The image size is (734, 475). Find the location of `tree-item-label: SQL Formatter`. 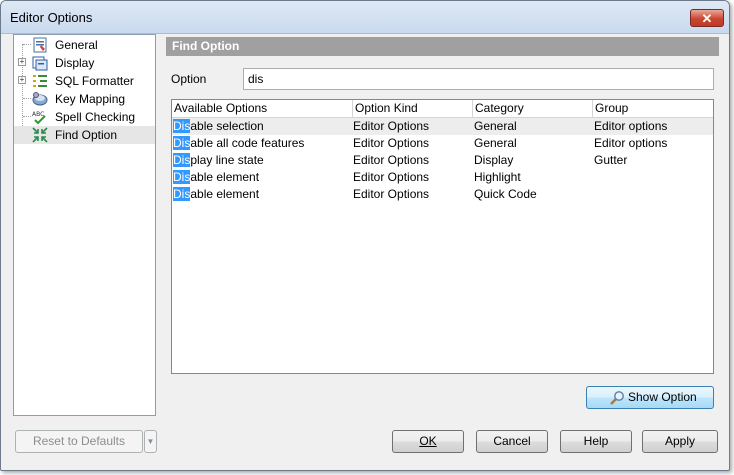

tree-item-label: SQL Formatter is located at coordinates (94, 81).